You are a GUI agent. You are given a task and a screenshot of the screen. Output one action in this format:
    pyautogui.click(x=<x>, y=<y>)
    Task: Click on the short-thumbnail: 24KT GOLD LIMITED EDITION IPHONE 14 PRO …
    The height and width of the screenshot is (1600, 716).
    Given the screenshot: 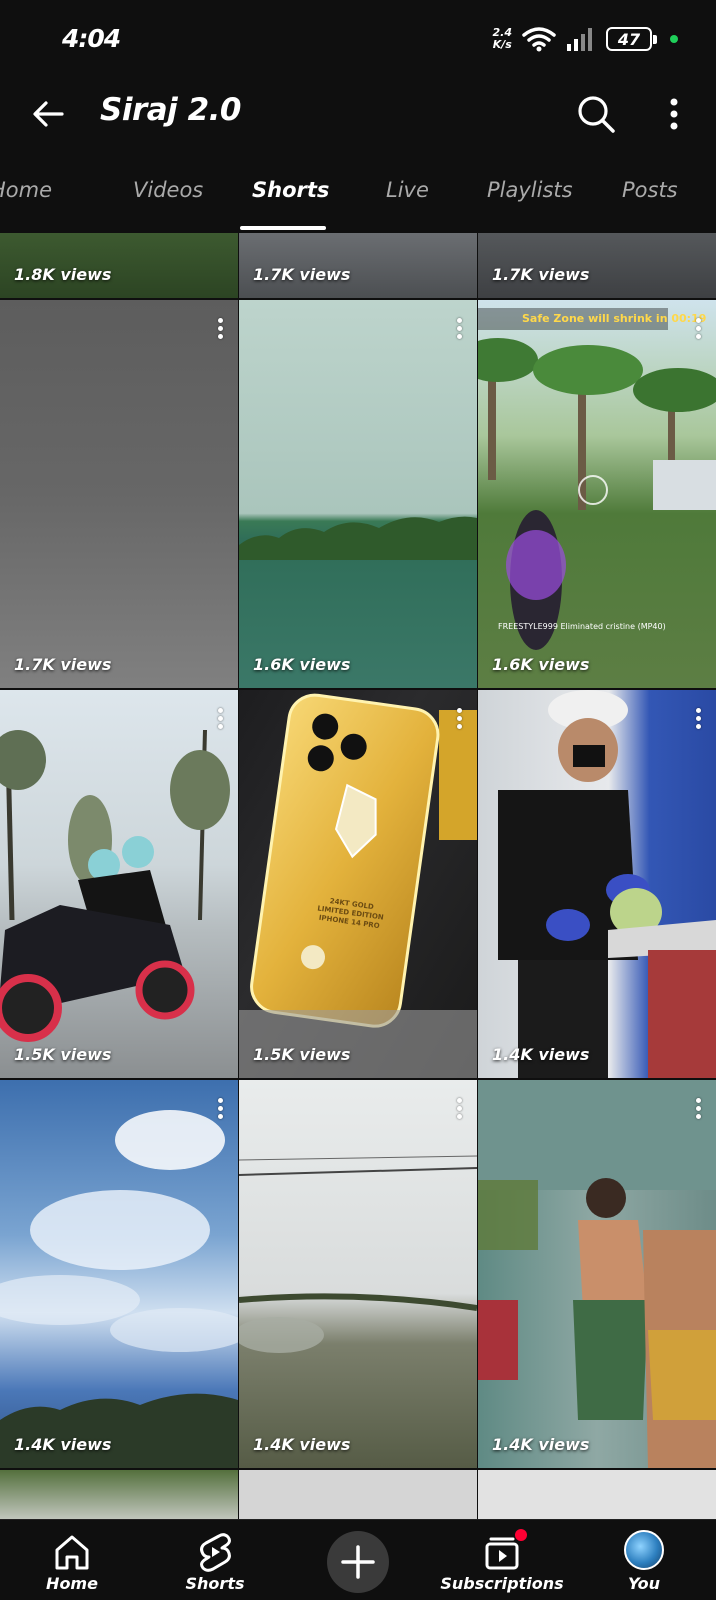 What is the action you would take?
    pyautogui.click(x=358, y=884)
    